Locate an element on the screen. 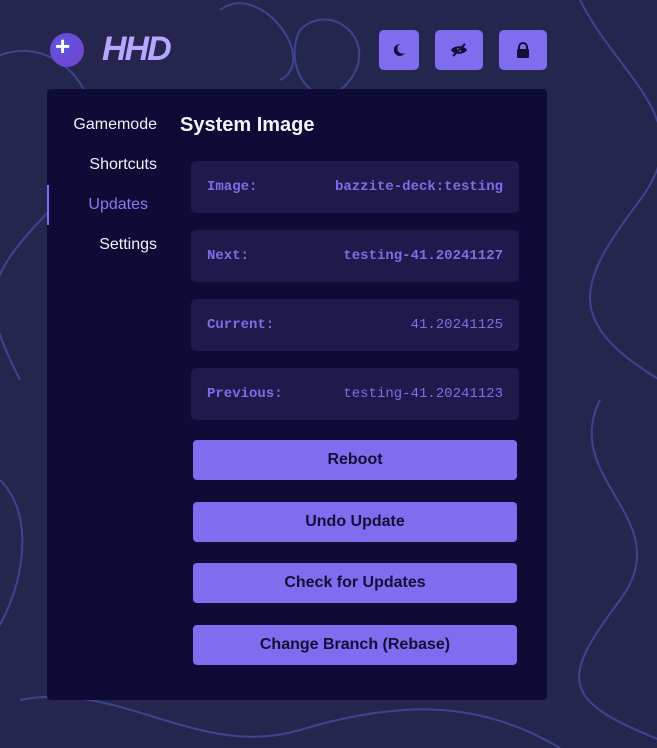  row-value: testing-41.20241123 is located at coordinates (423, 394).